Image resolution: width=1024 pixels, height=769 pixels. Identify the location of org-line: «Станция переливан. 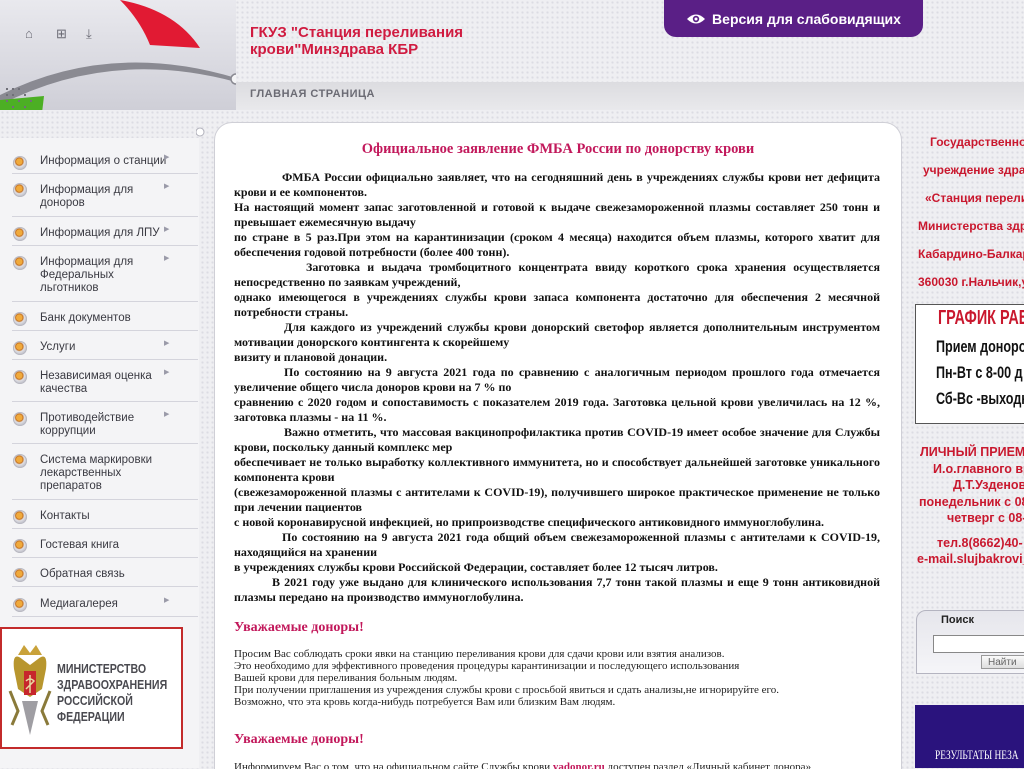
(974, 198).